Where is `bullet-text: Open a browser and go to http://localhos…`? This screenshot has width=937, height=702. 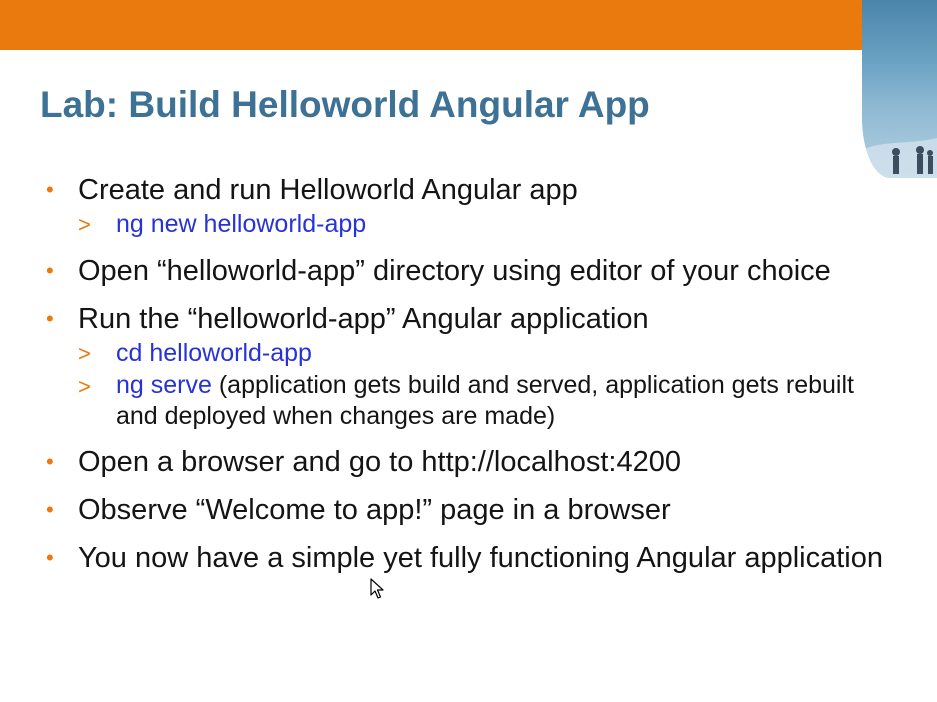 bullet-text: Open a browser and go to http://localhos… is located at coordinates (379, 462).